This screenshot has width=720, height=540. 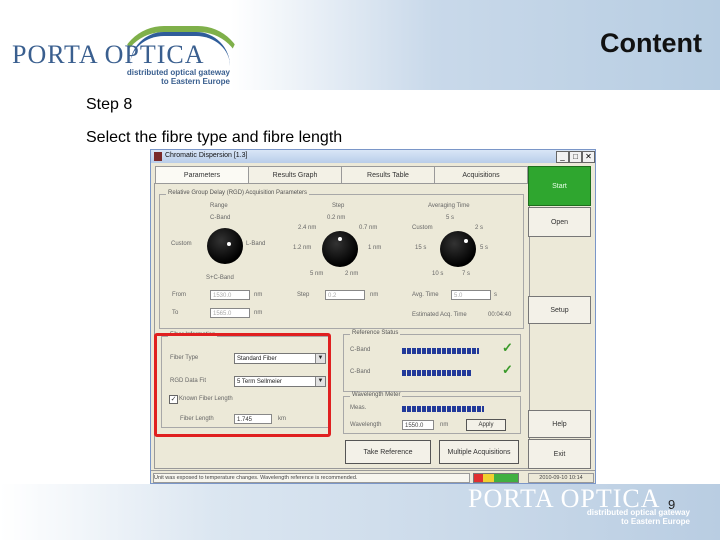 I want to click on status-timestamp: 2010-09-10 10:14, so click(x=561, y=478).